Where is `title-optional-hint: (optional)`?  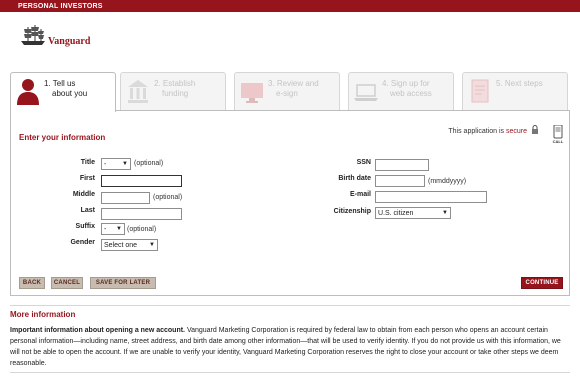 title-optional-hint: (optional) is located at coordinates (149, 163).